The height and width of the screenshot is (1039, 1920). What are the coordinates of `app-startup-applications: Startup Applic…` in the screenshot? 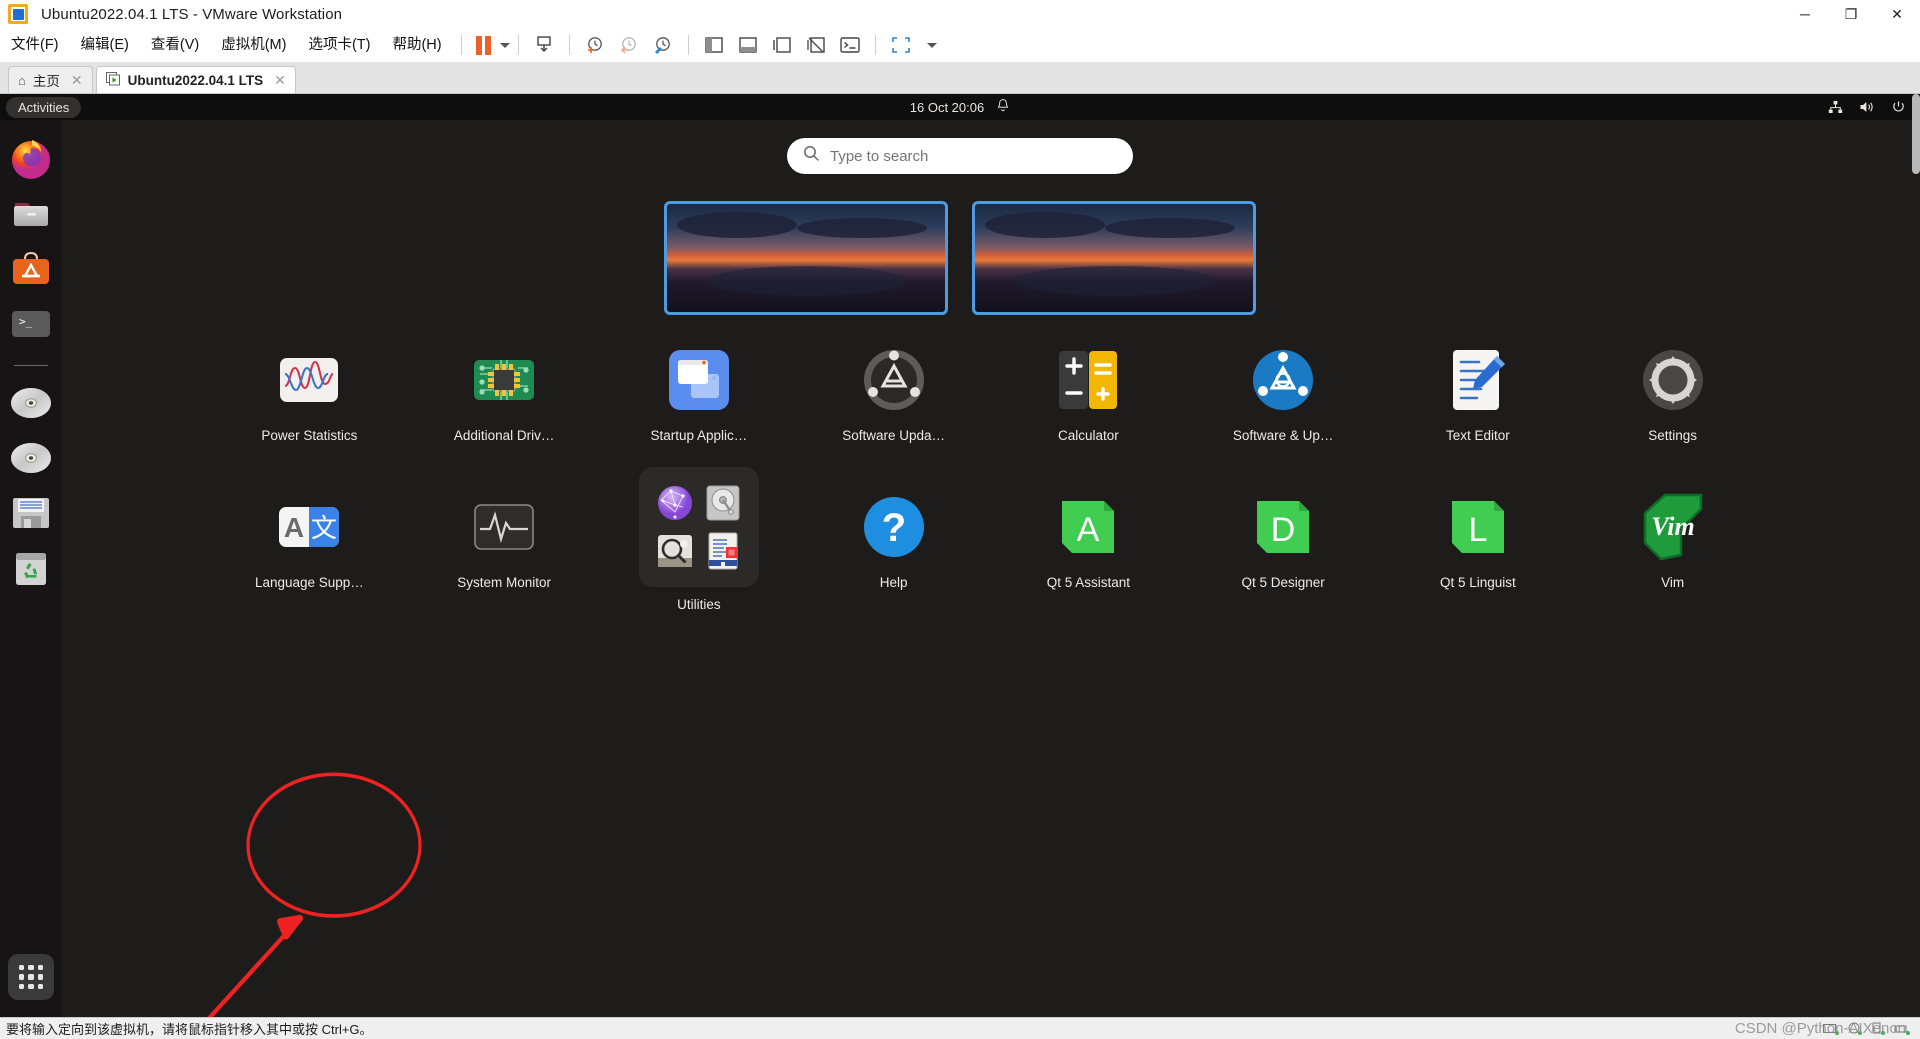 It's located at (699, 393).